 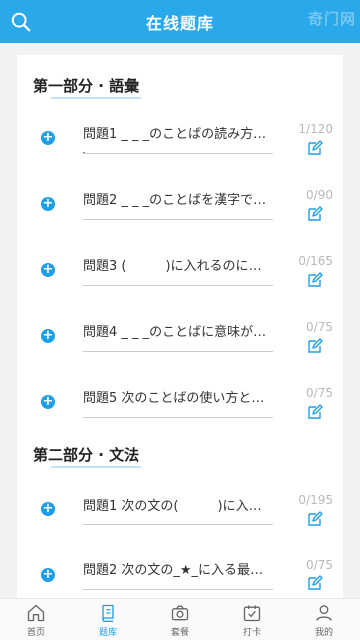 I want to click on tab-package: 套餐, so click(x=180, y=619).